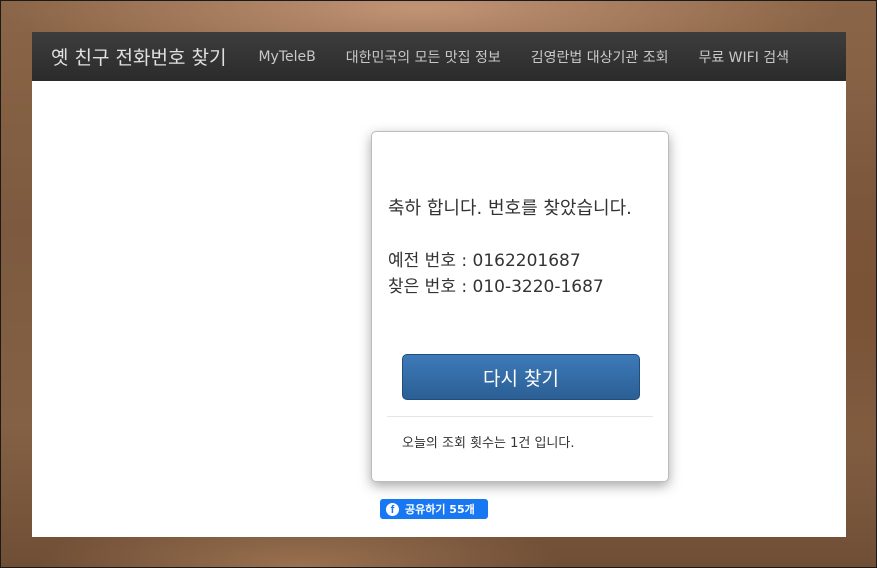 This screenshot has width=877, height=568. What do you see at coordinates (286, 57) in the screenshot?
I see `nav-item-myteleb: MyTeleB` at bounding box center [286, 57].